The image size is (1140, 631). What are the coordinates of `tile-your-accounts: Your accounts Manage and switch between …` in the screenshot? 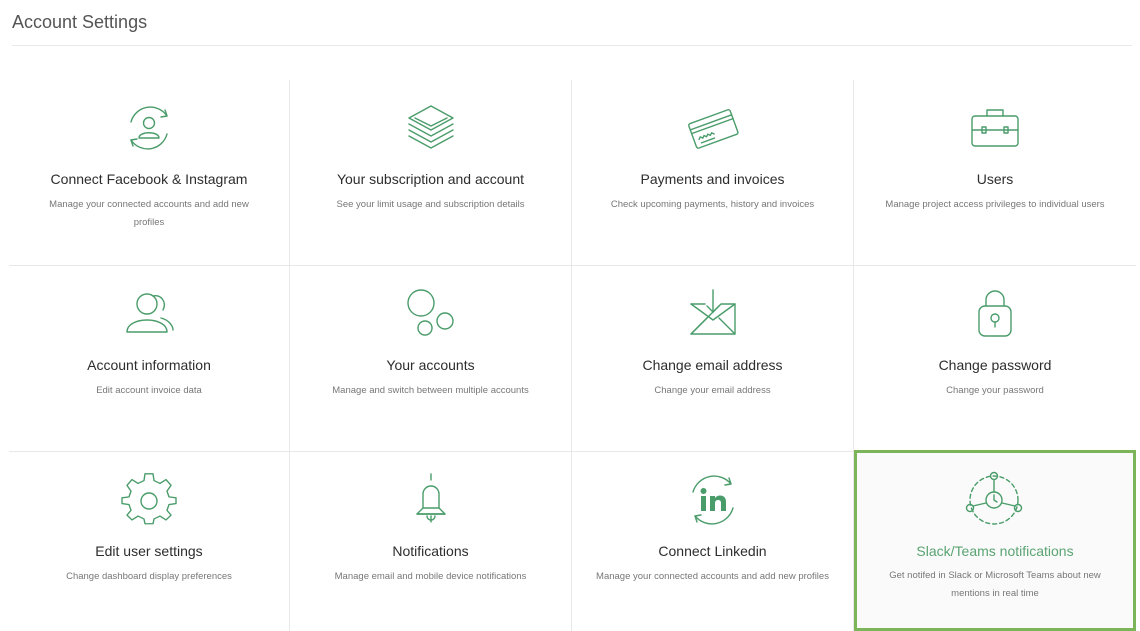 It's located at (431, 359).